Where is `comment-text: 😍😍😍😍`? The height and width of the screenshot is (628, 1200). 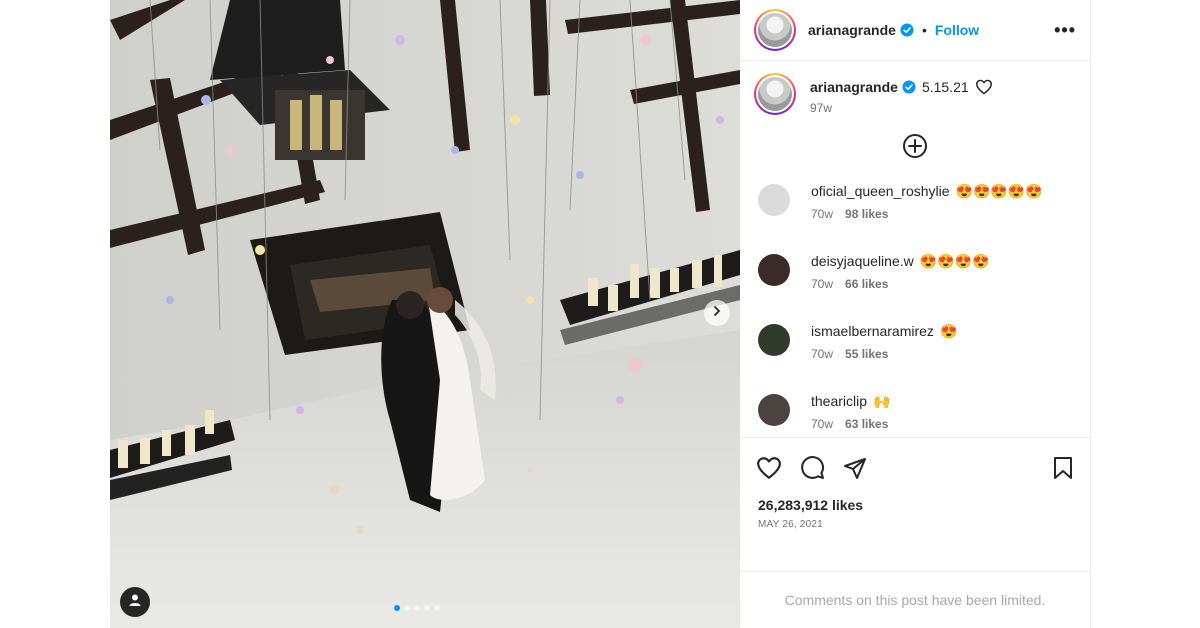
comment-text: 😍😍😍😍 is located at coordinates (954, 260).